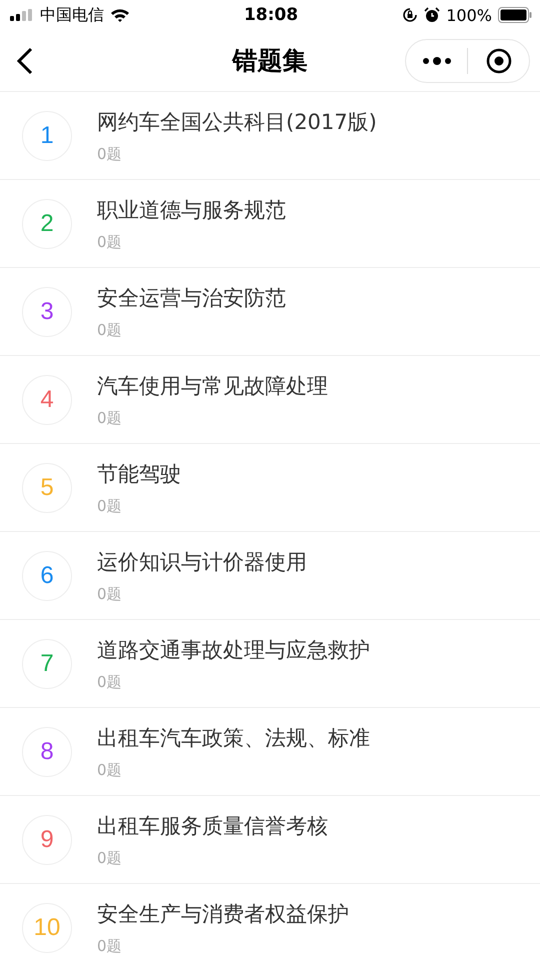 Image resolution: width=540 pixels, height=960 pixels. I want to click on topic-number: 5, so click(47, 487).